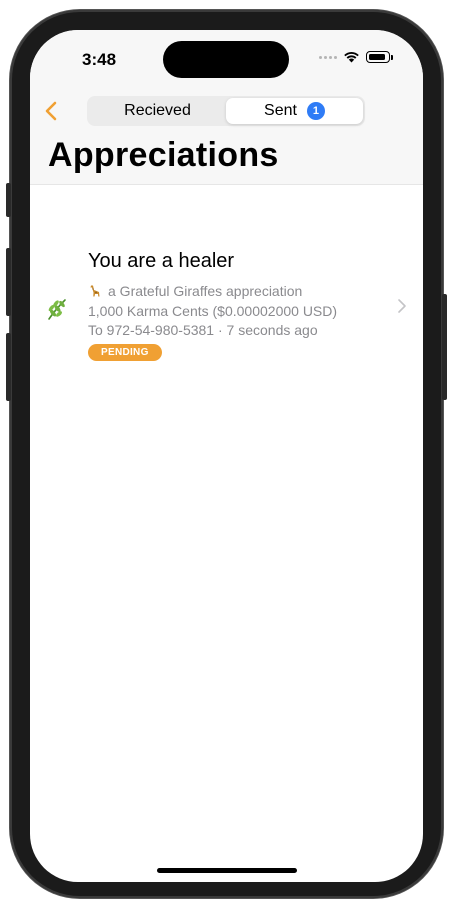 The image size is (453, 903). What do you see at coordinates (392, 57) in the screenshot?
I see `battery-cap` at bounding box center [392, 57].